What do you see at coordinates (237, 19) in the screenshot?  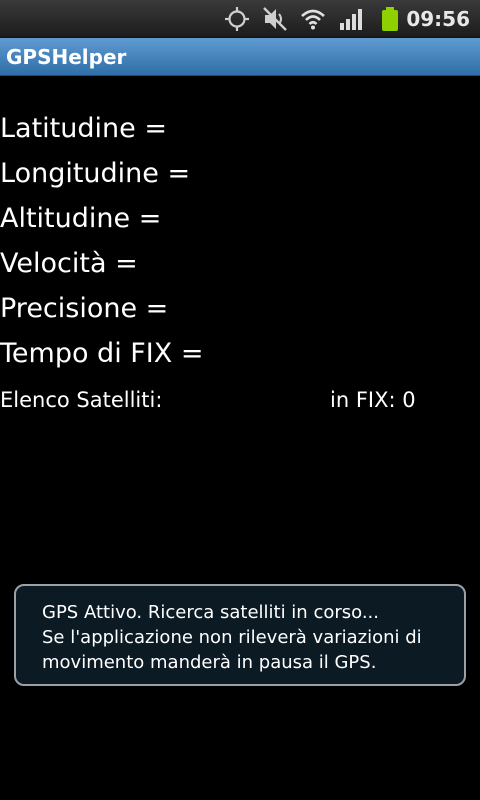 I see `gps-icon` at bounding box center [237, 19].